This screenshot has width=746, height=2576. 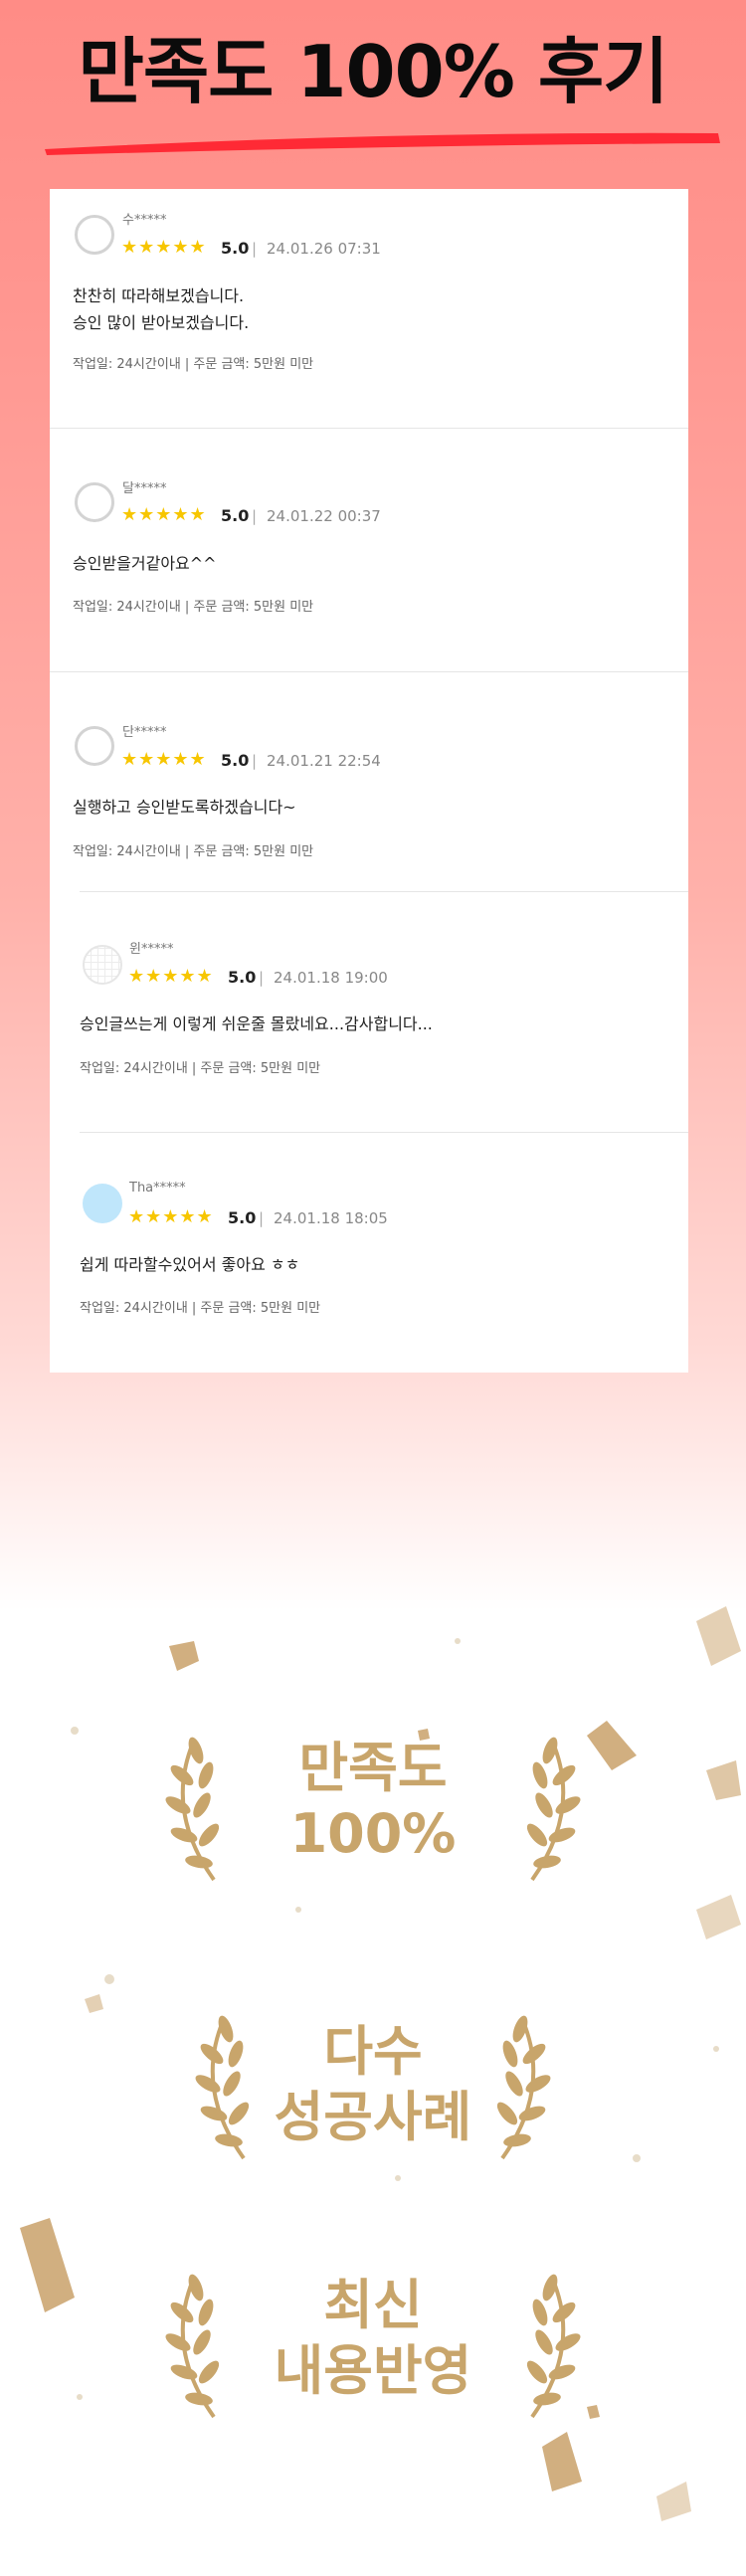 I want to click on page-title: 만족도 100% 후기, so click(x=374, y=71).